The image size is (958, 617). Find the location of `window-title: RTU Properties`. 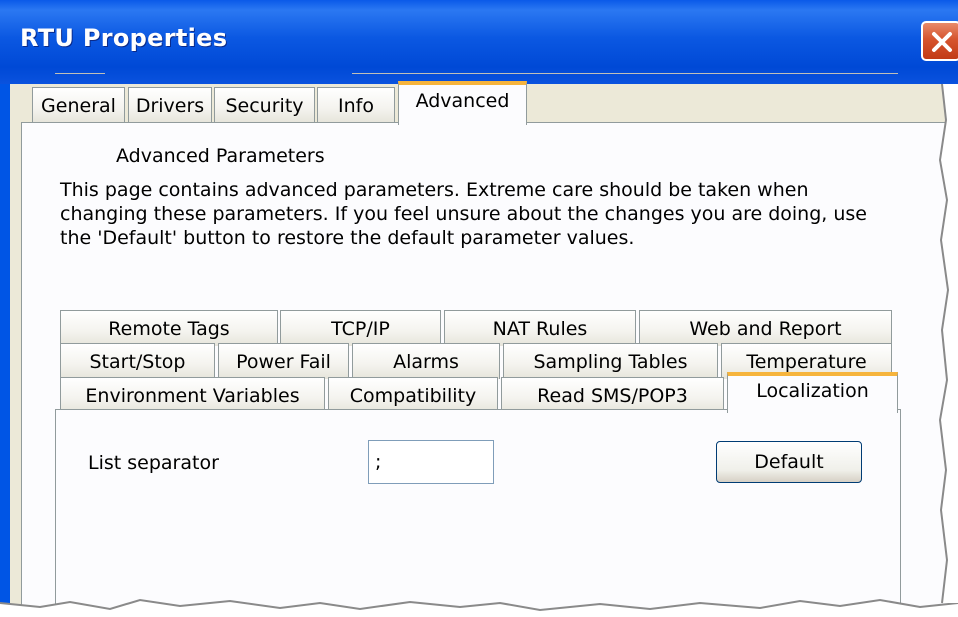

window-title: RTU Properties is located at coordinates (124, 38).